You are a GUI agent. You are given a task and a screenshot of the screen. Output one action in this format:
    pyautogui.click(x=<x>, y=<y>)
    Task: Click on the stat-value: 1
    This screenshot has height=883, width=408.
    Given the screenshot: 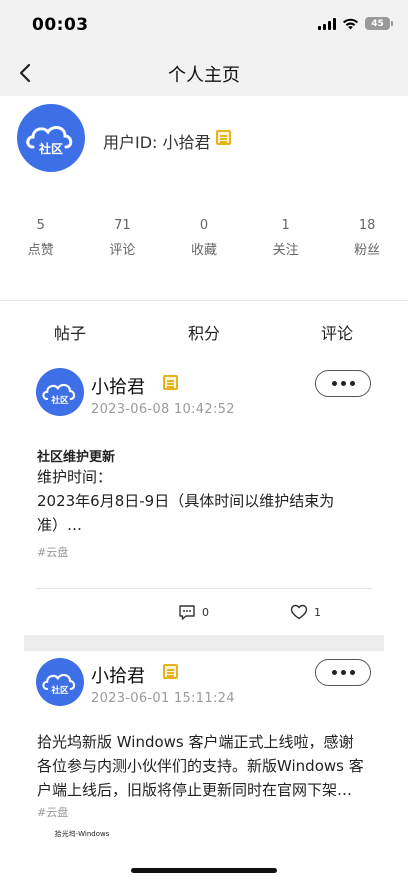 What is the action you would take?
    pyautogui.click(x=285, y=225)
    